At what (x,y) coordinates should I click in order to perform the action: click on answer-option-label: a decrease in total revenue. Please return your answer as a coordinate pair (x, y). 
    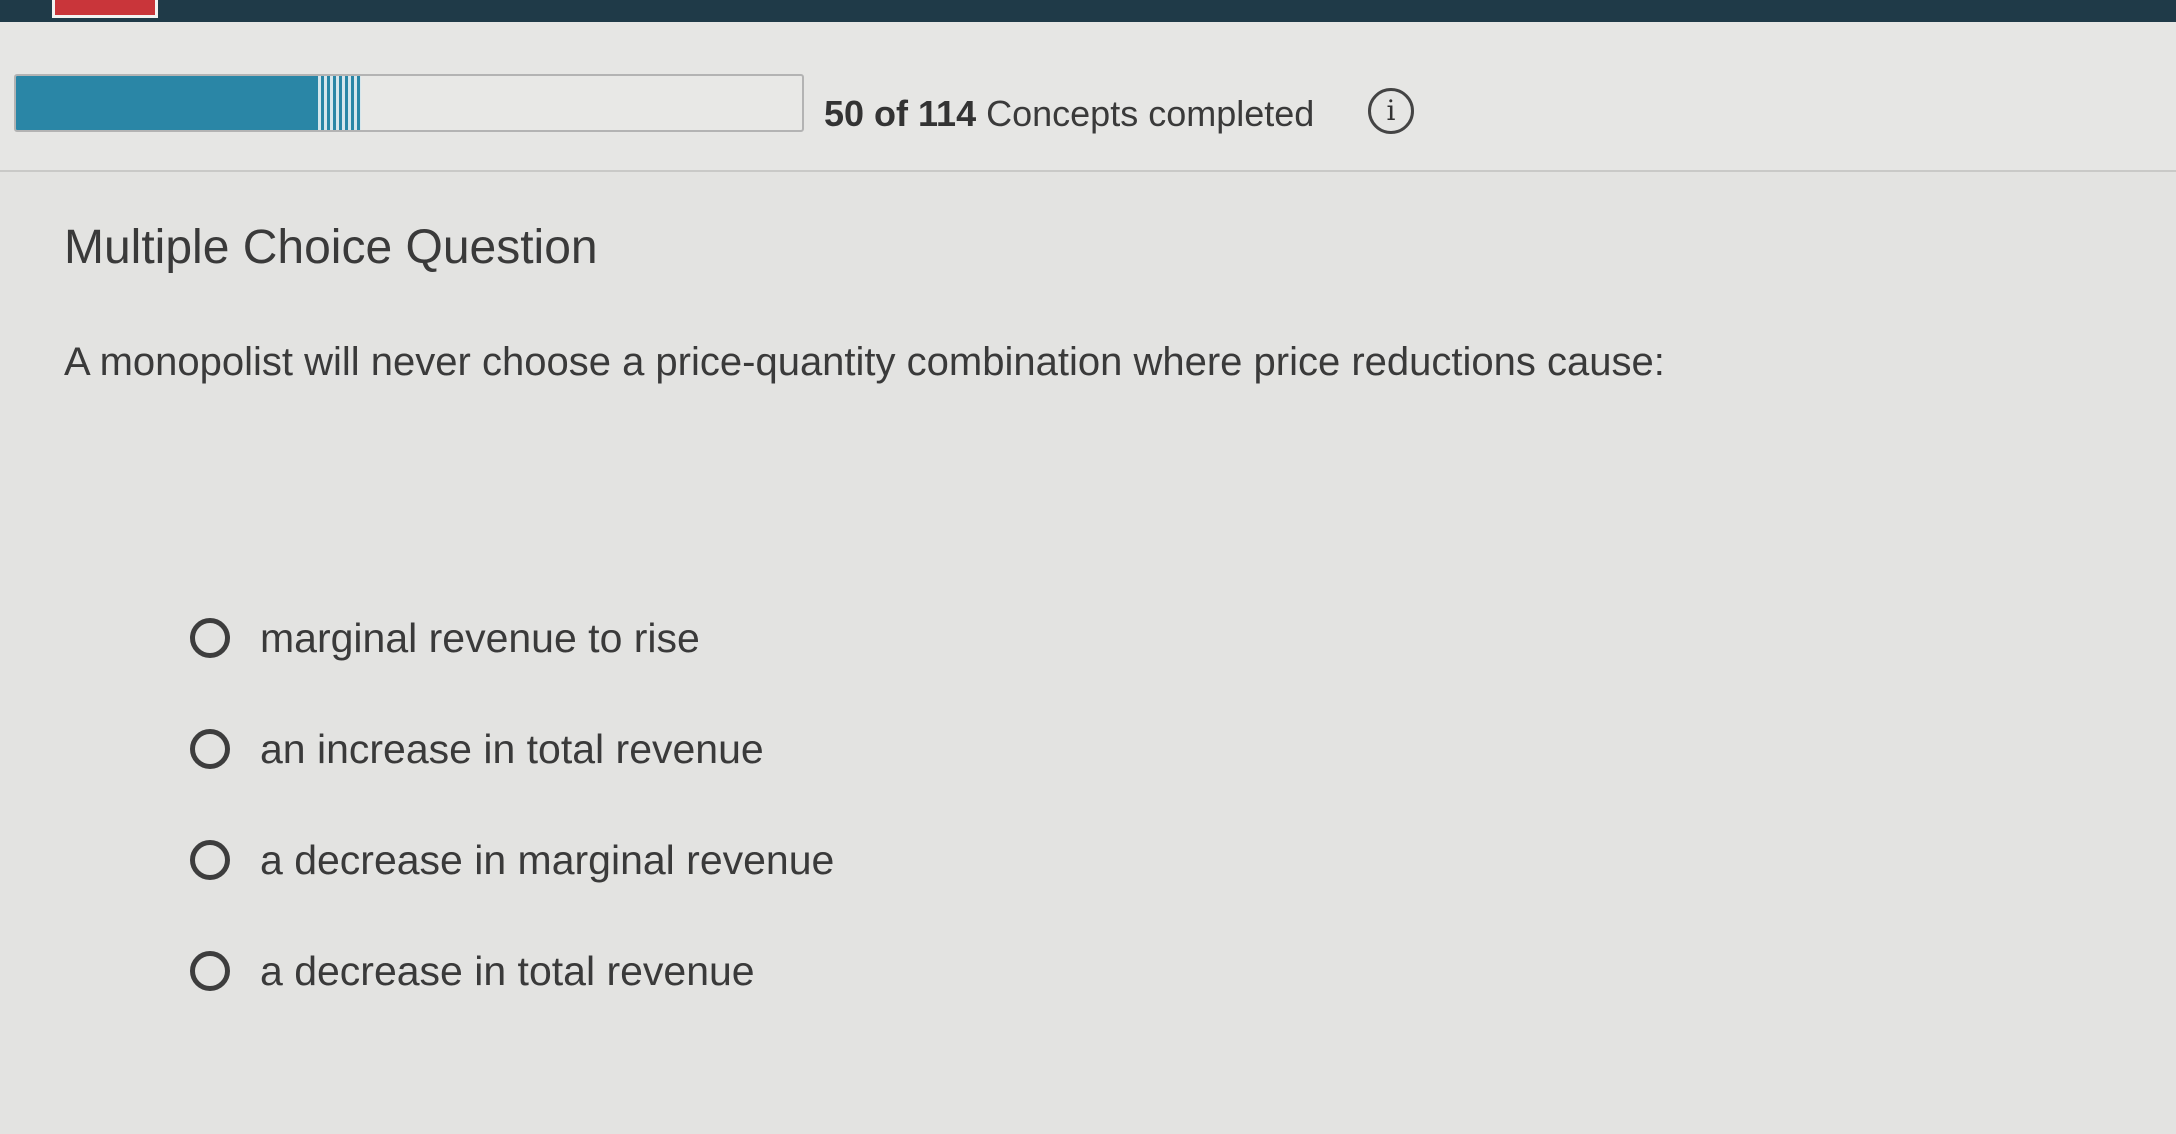
    Looking at the image, I should click on (507, 971).